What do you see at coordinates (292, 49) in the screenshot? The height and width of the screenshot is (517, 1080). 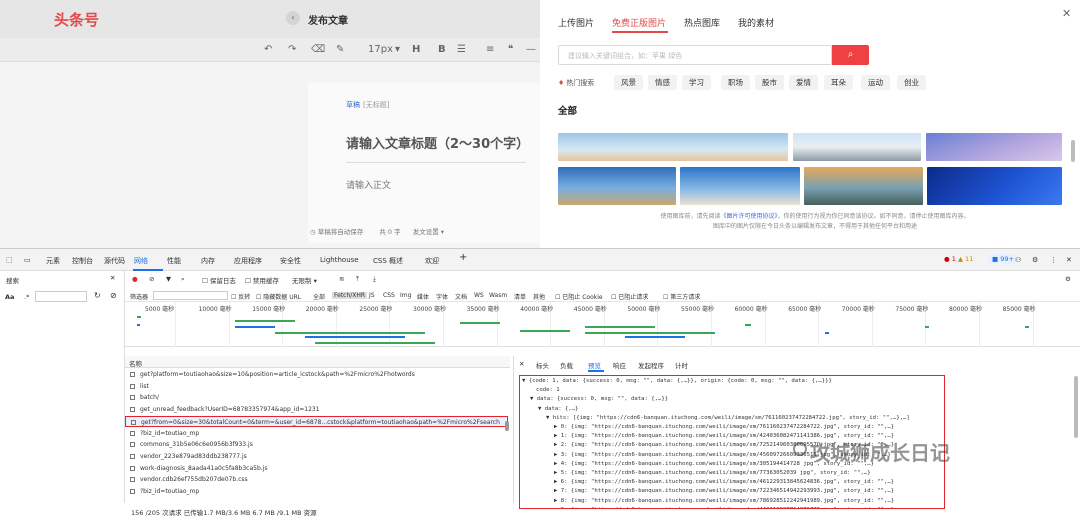 I see `redo-icon: ↷` at bounding box center [292, 49].